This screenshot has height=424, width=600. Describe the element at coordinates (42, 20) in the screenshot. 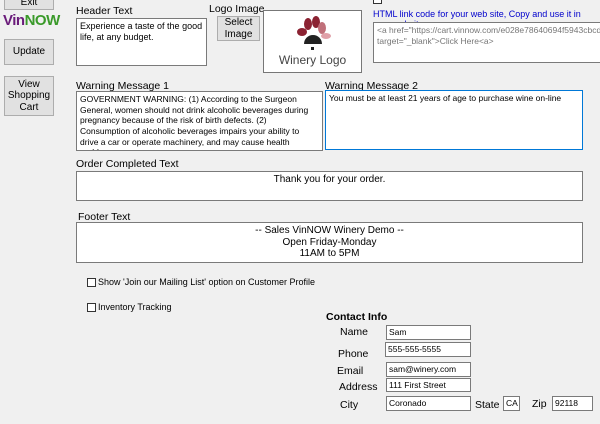

I see `logo-now: NOW` at that location.